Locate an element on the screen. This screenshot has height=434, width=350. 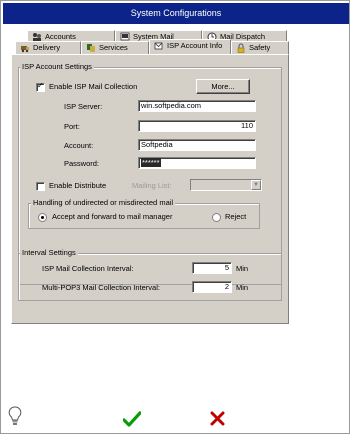
password-label: Password: is located at coordinates (82, 163).